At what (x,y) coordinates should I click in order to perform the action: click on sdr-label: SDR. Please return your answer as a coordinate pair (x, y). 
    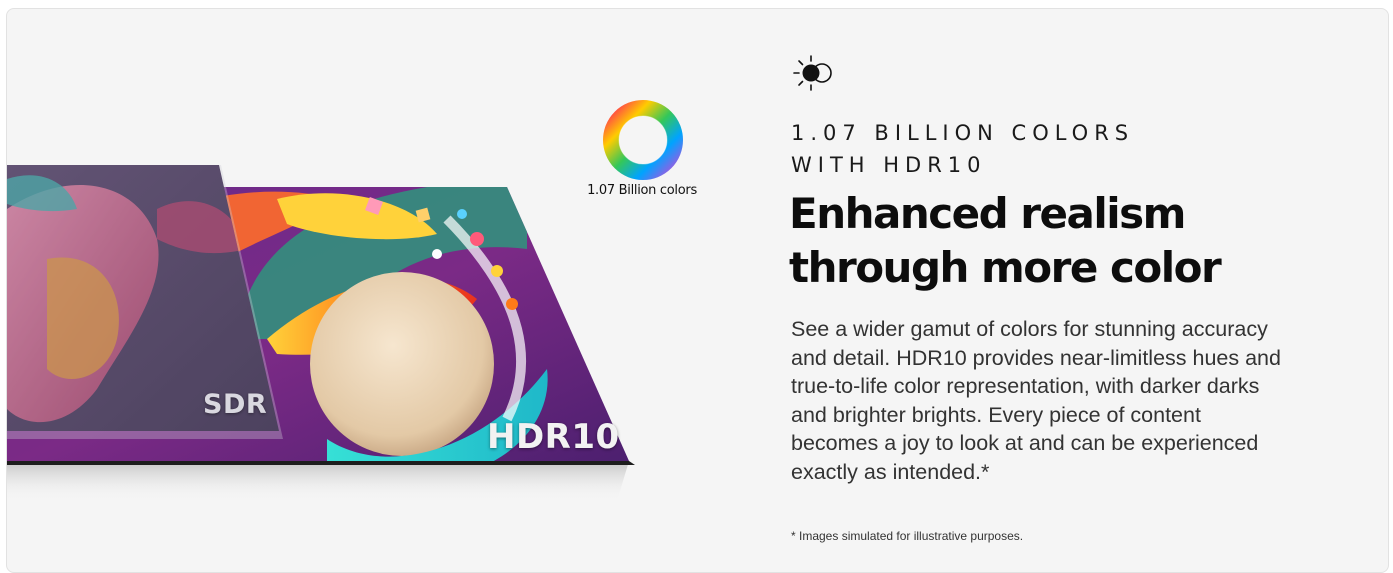
    Looking at the image, I should click on (235, 404).